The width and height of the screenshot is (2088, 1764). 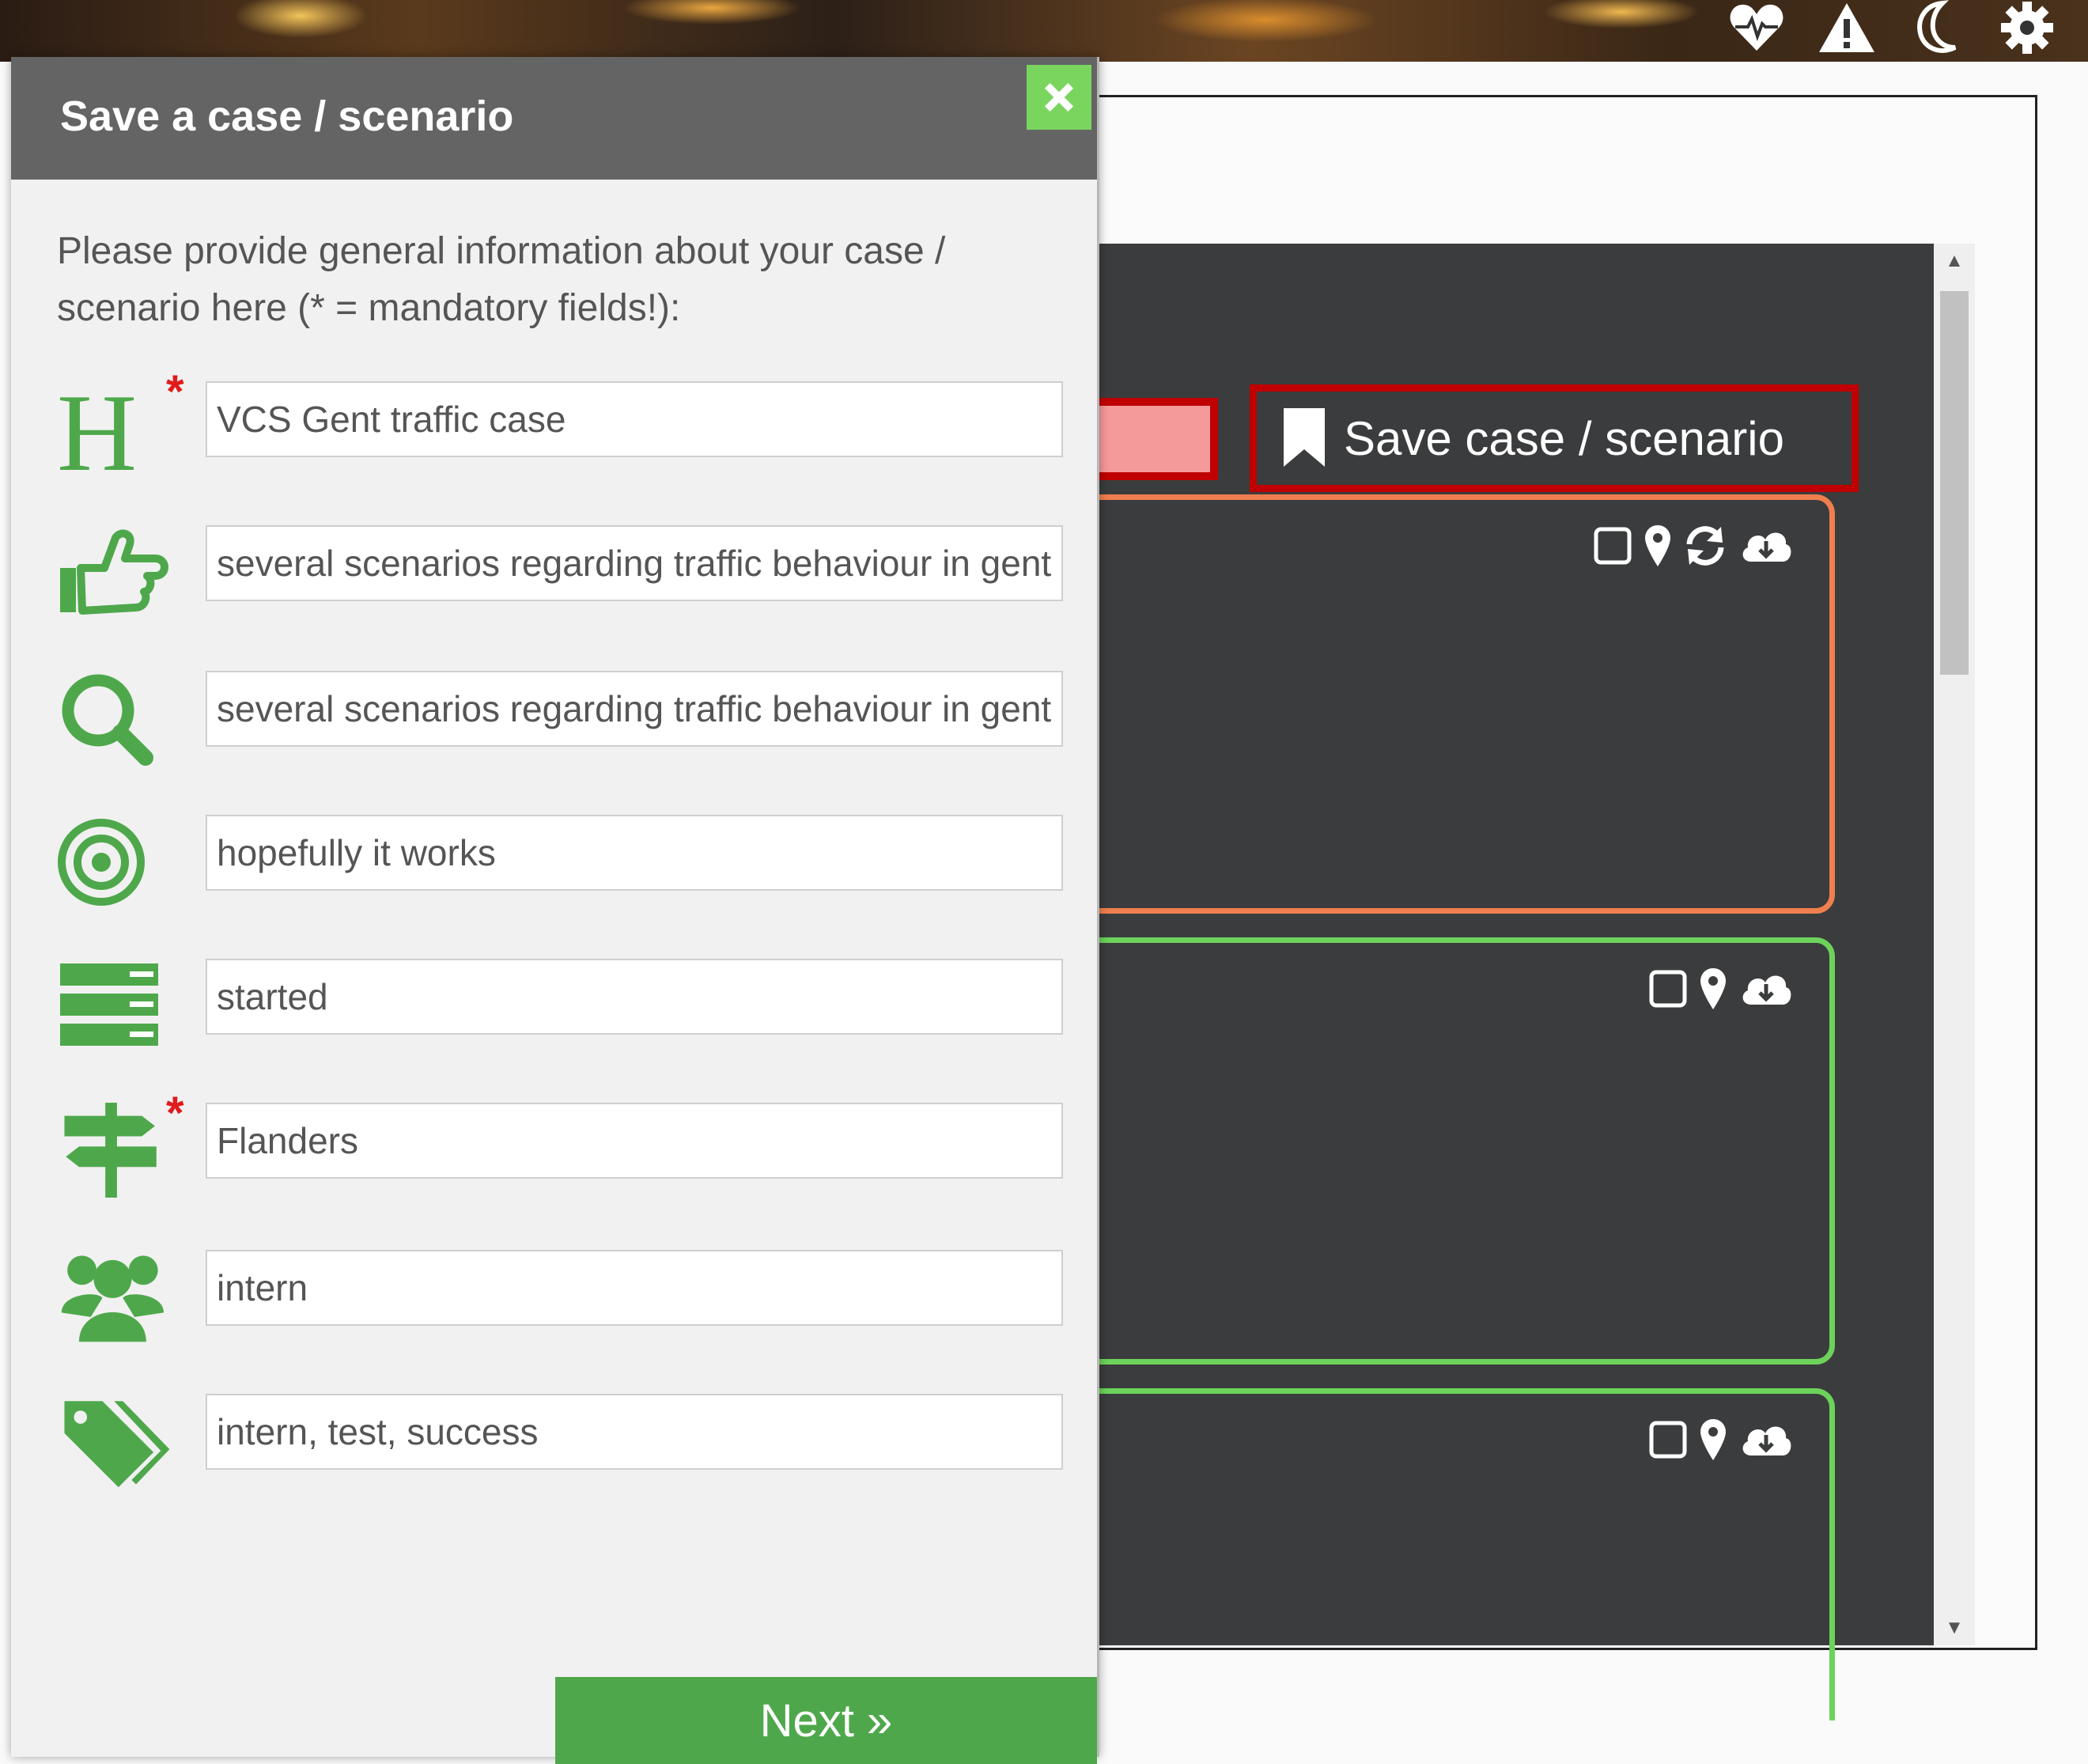 What do you see at coordinates (1937, 28) in the screenshot?
I see `moon-icon` at bounding box center [1937, 28].